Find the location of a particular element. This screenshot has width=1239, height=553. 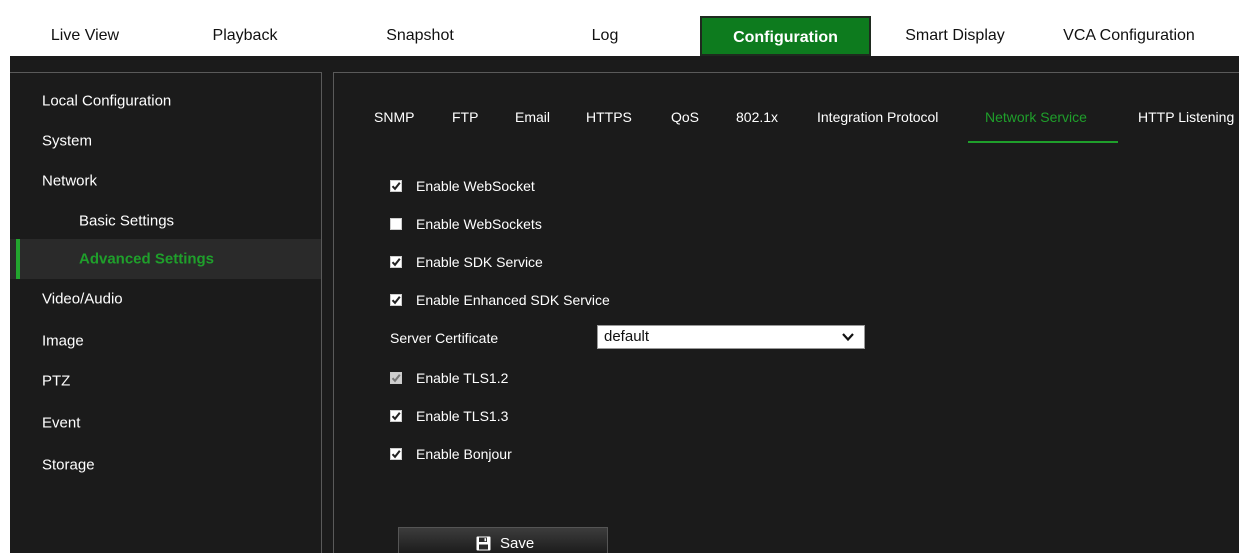

checkbox-enhanced-sdk-service is located at coordinates (396, 300).